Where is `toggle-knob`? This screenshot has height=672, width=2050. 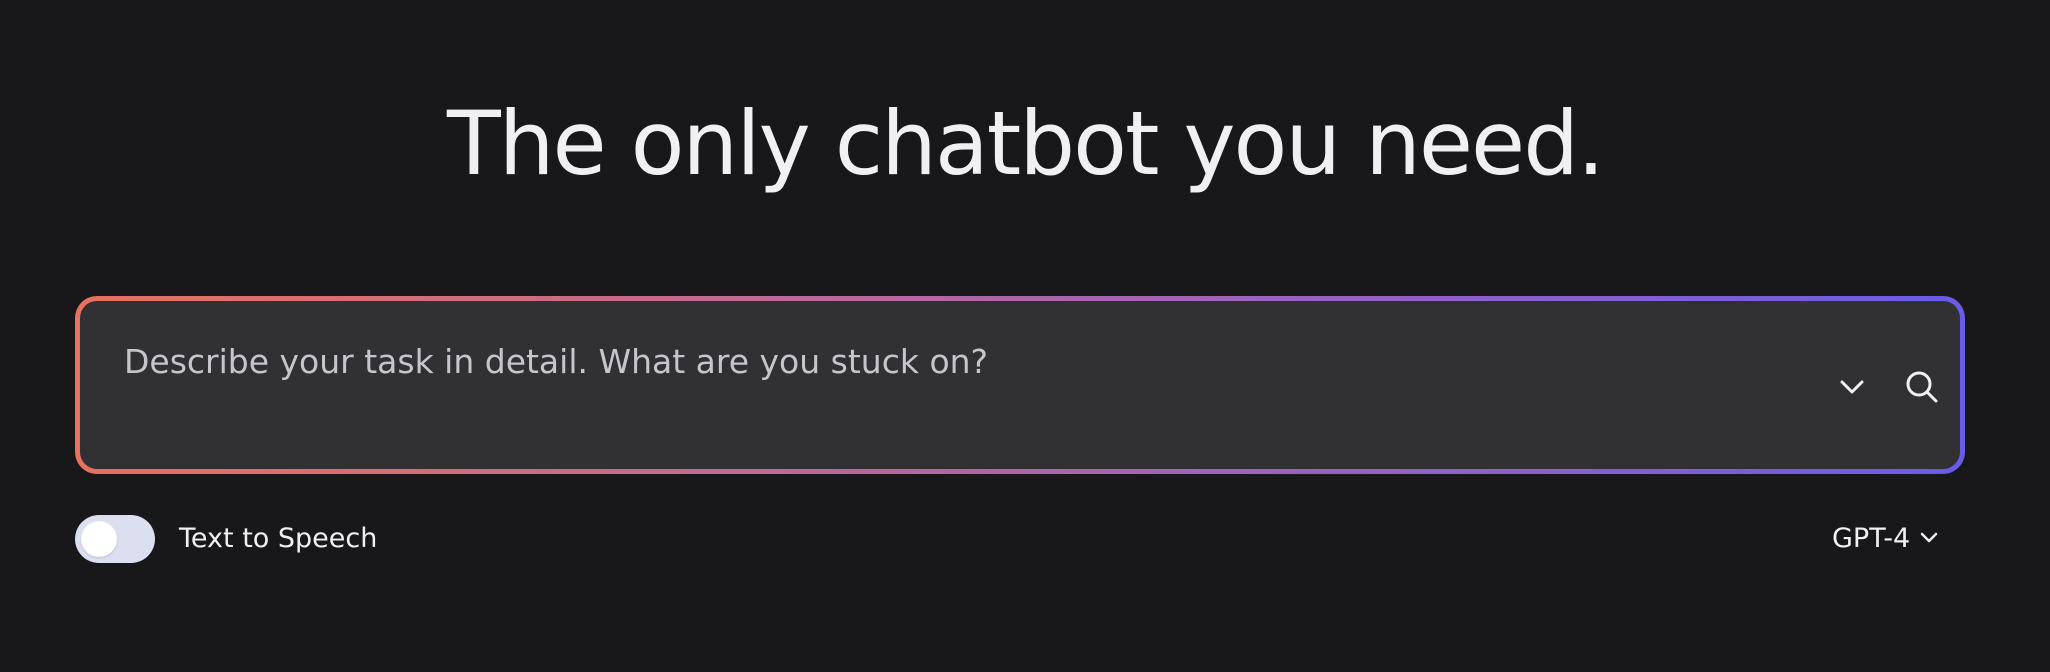 toggle-knob is located at coordinates (99, 539).